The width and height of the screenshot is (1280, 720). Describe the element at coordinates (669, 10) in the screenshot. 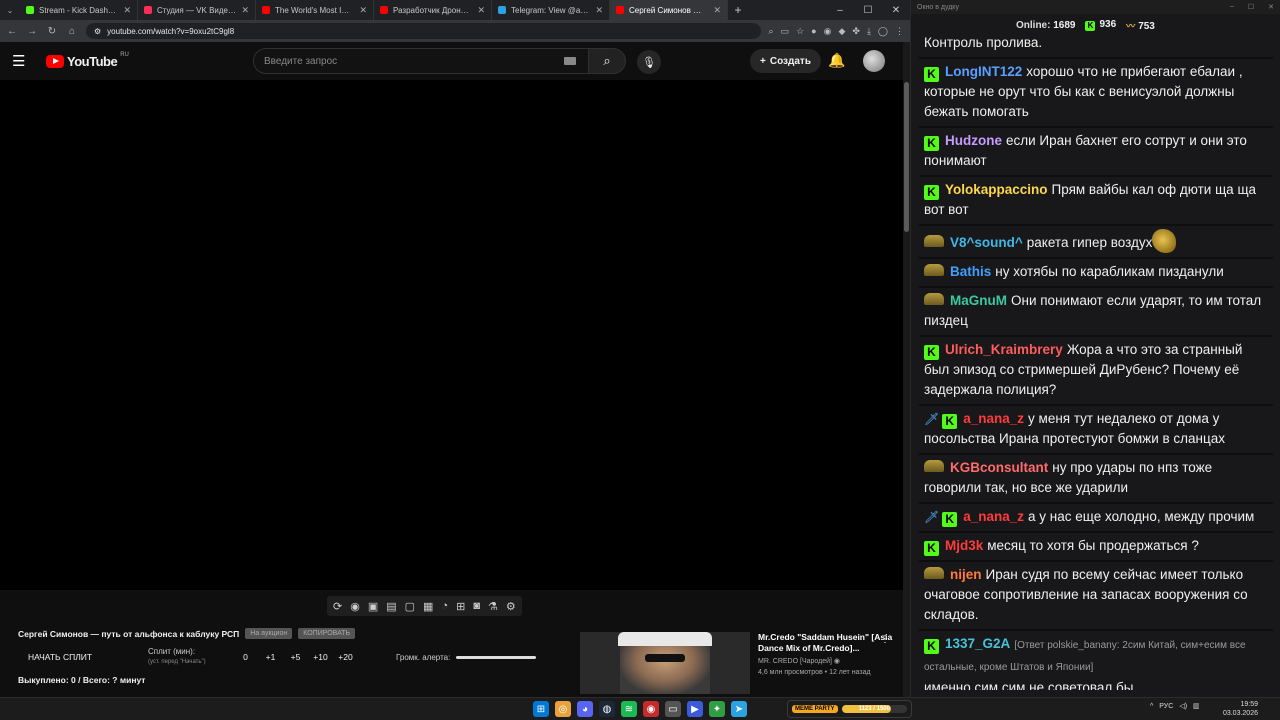

I see `browser-tab: Сергей Симонов — путь от ал ✕` at that location.